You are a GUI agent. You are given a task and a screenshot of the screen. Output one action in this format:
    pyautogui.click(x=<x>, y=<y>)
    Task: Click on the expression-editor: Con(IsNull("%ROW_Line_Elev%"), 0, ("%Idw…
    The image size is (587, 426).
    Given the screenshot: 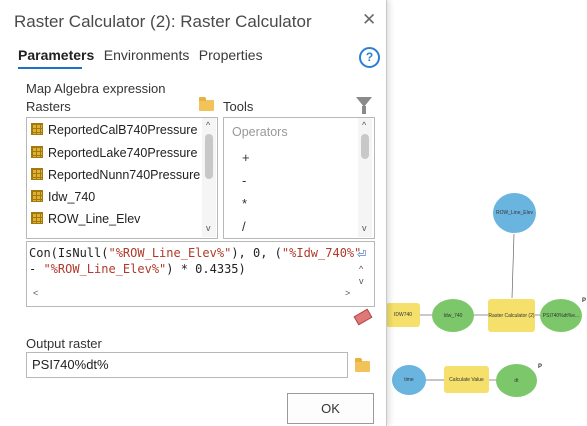 What is the action you would take?
    pyautogui.click(x=200, y=274)
    